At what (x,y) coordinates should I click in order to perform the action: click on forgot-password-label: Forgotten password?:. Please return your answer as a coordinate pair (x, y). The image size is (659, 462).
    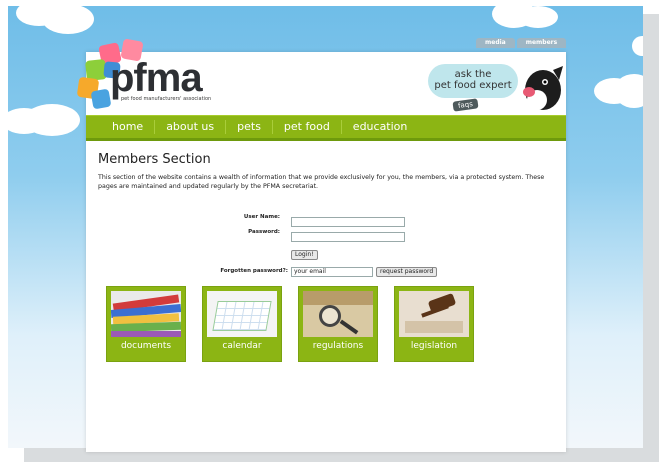
    Looking at the image, I should click on (254, 271).